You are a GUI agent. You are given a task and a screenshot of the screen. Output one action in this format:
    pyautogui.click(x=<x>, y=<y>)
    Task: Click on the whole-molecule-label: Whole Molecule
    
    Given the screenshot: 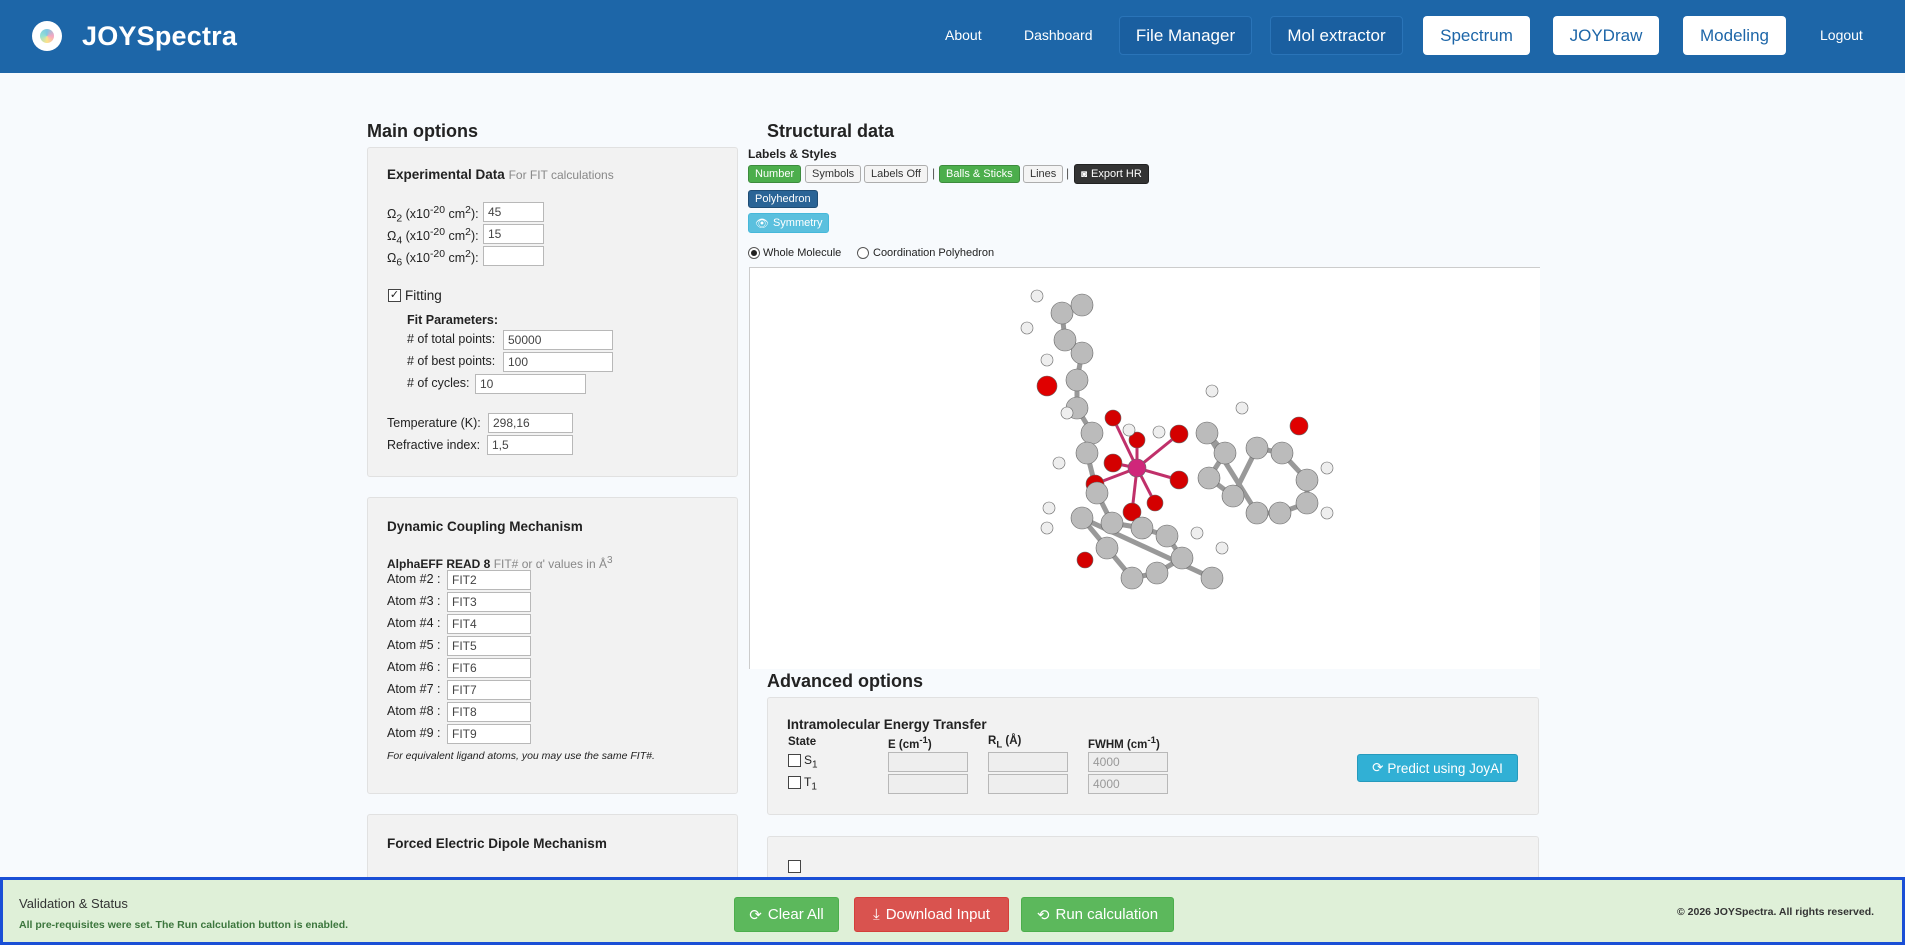 What is the action you would take?
    pyautogui.click(x=802, y=253)
    